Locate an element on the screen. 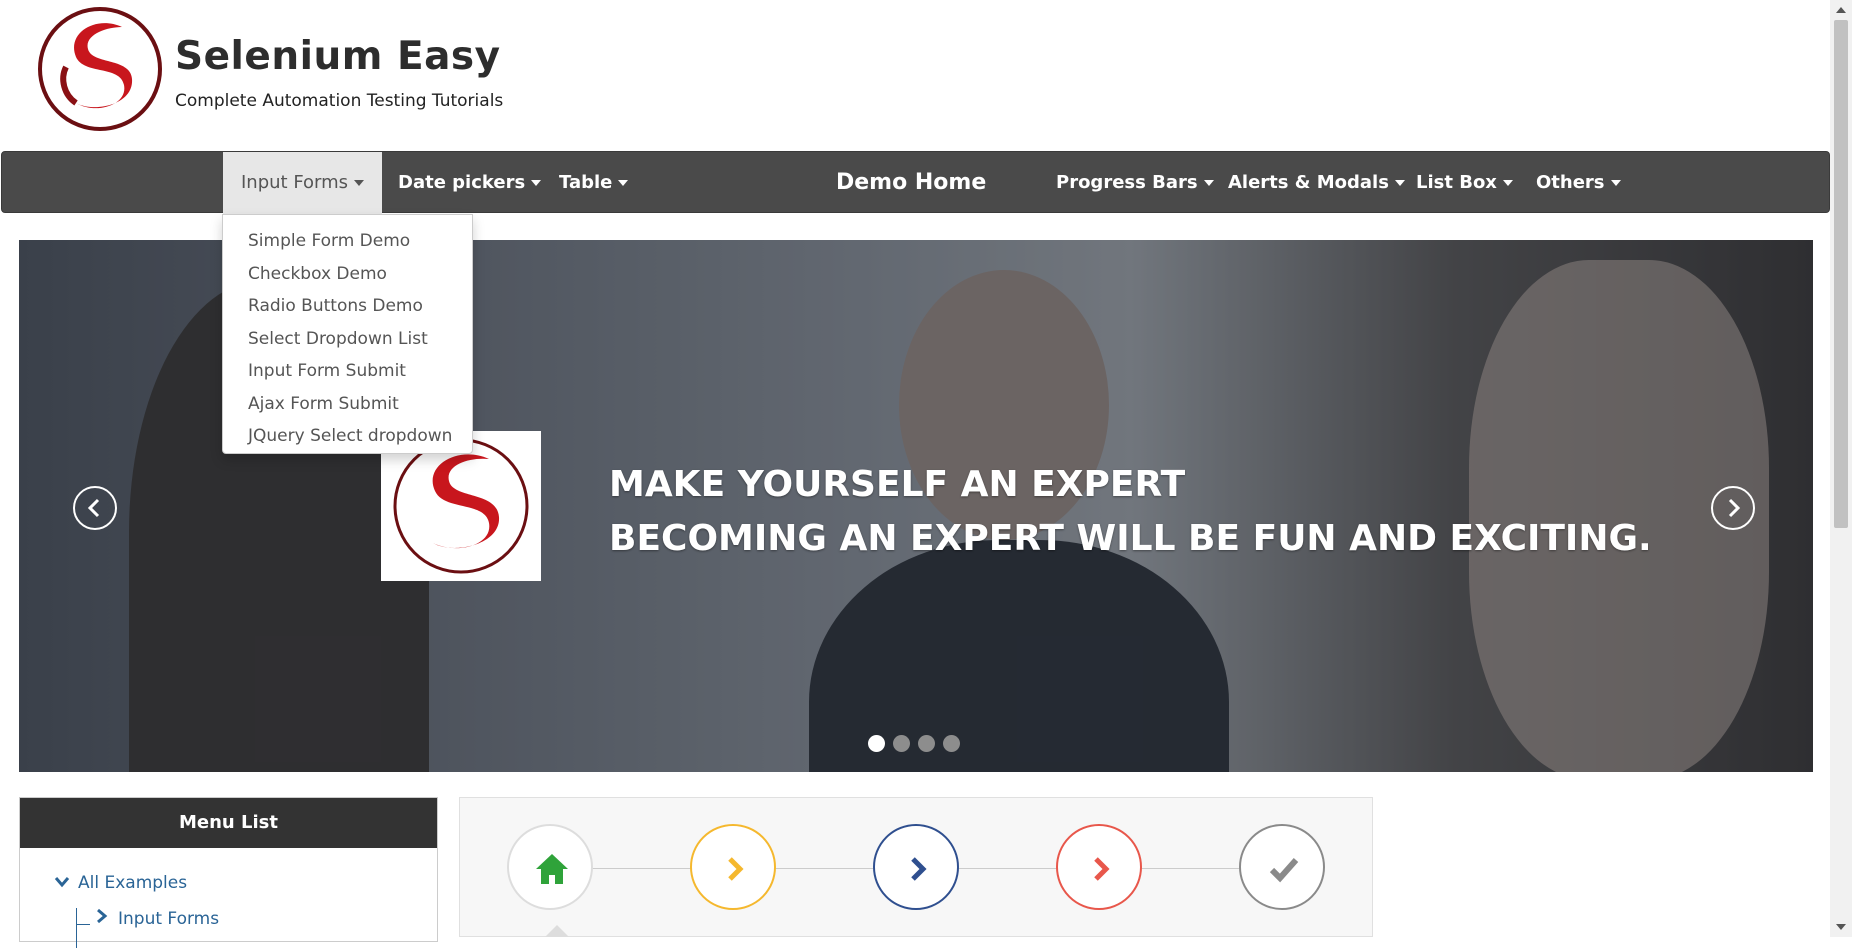 This screenshot has height=948, width=1852. home-icon is located at coordinates (552, 869).